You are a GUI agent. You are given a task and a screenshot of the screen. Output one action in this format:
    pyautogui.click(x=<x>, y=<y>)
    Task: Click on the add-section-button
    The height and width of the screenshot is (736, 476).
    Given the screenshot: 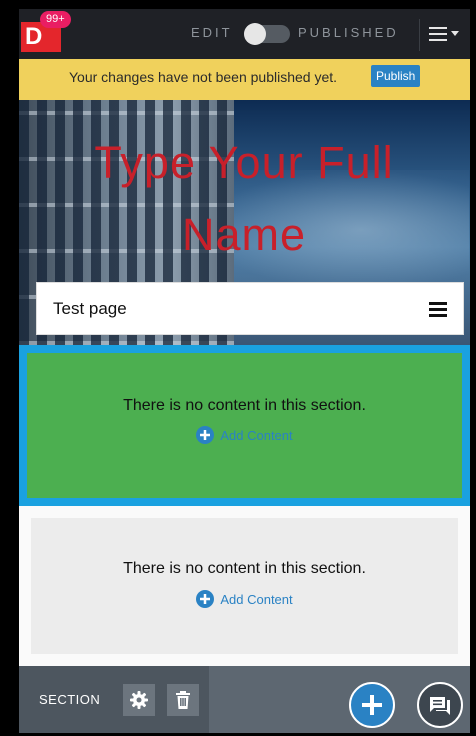 What is the action you would take?
    pyautogui.click(x=372, y=705)
    